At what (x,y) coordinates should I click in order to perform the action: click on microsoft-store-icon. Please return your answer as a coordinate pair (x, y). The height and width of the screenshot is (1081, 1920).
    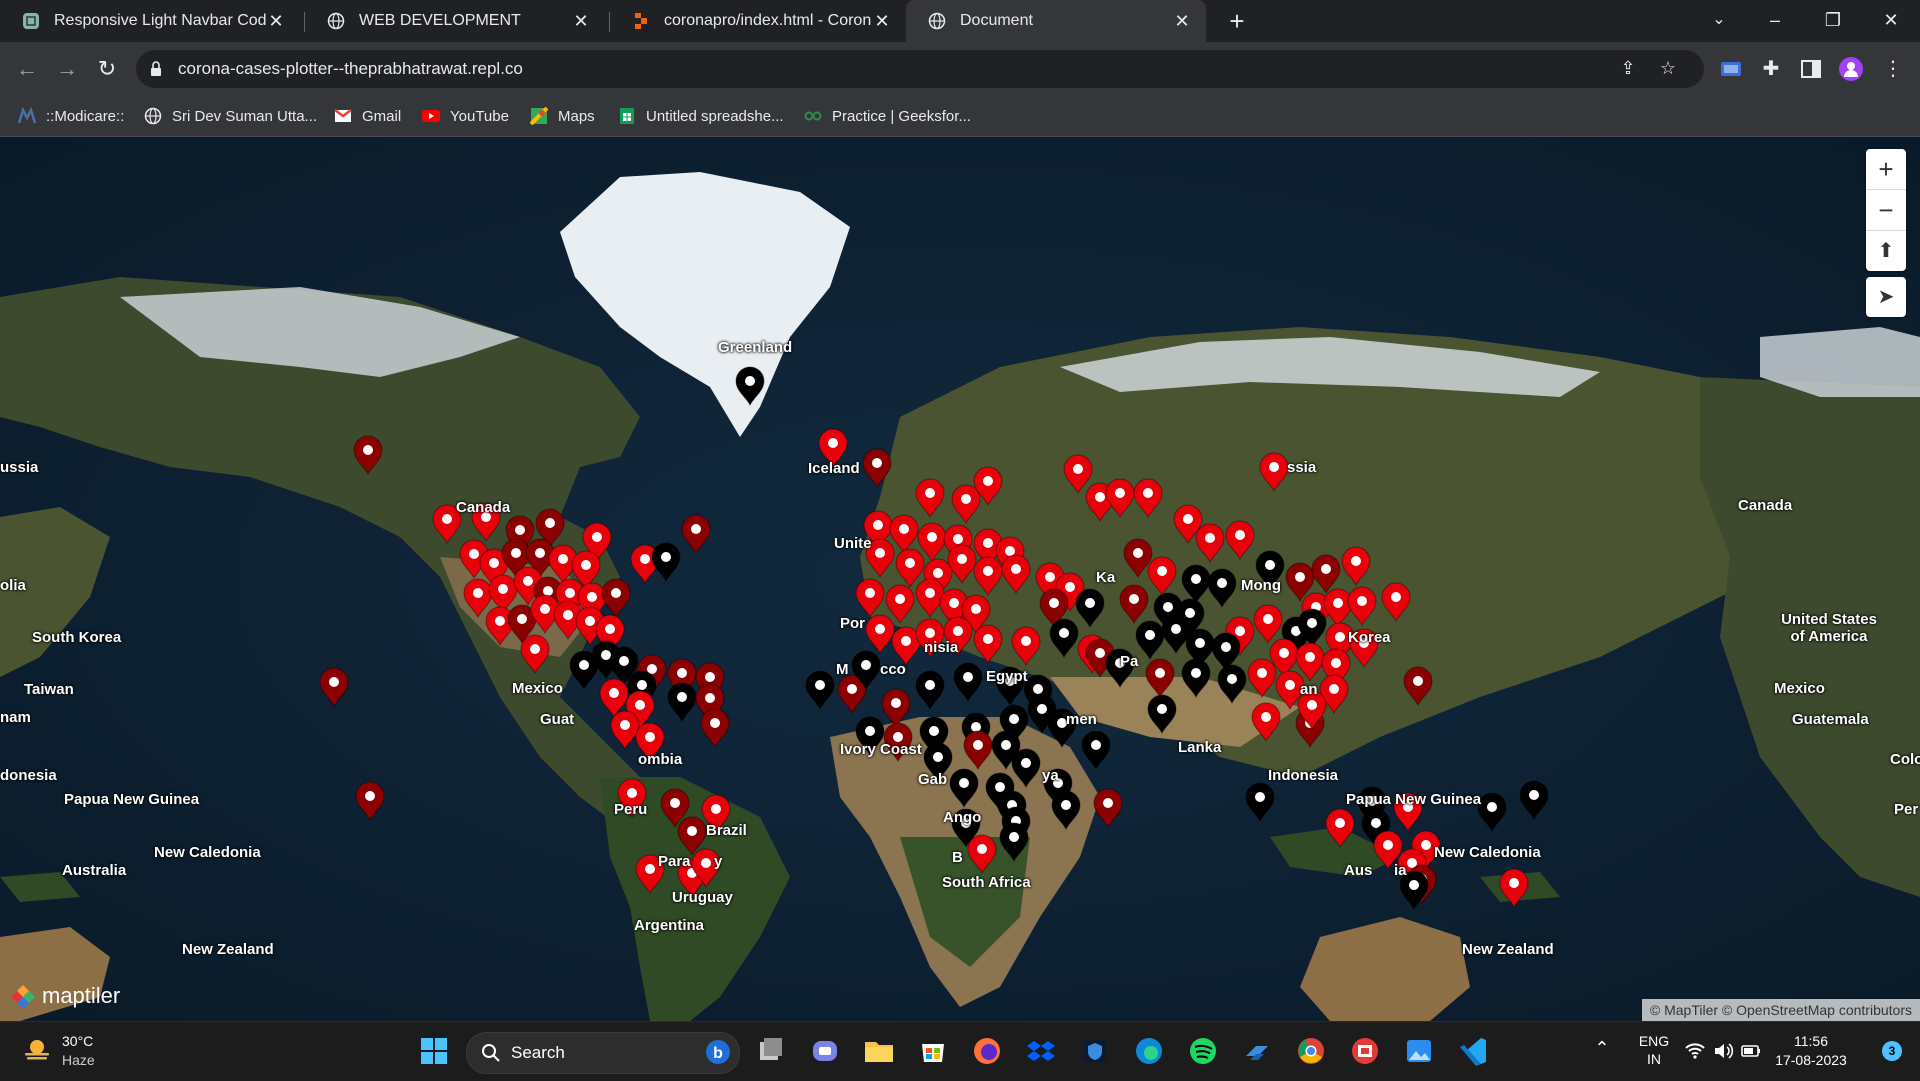
    Looking at the image, I should click on (933, 1051).